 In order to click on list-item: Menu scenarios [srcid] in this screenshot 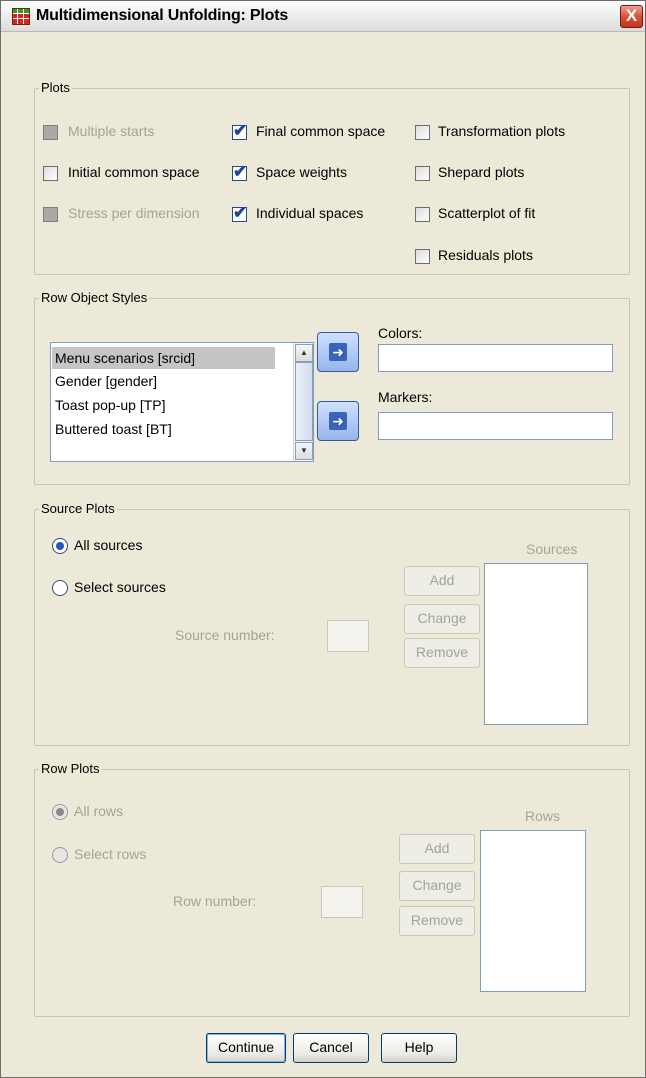, I will do `click(163, 358)`.